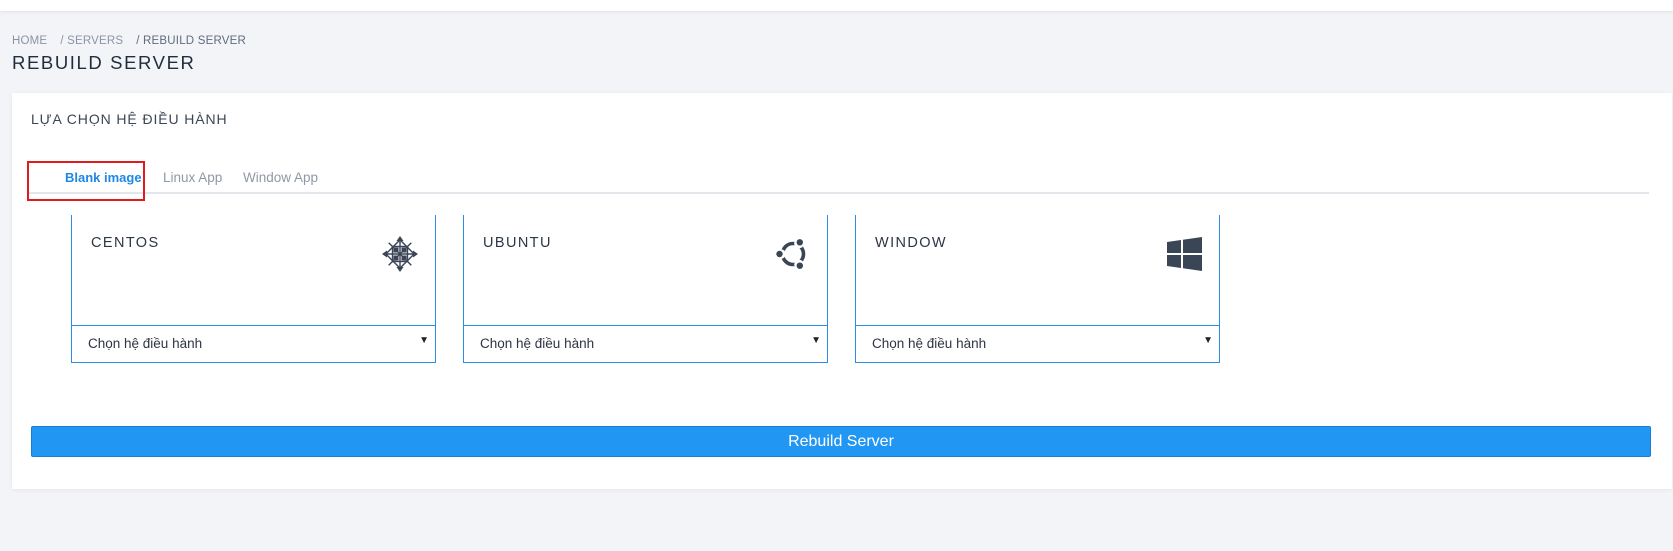  Describe the element at coordinates (253, 289) in the screenshot. I see `os-card-centos: CENTOS Chọn hệ điều hành ▼` at that location.